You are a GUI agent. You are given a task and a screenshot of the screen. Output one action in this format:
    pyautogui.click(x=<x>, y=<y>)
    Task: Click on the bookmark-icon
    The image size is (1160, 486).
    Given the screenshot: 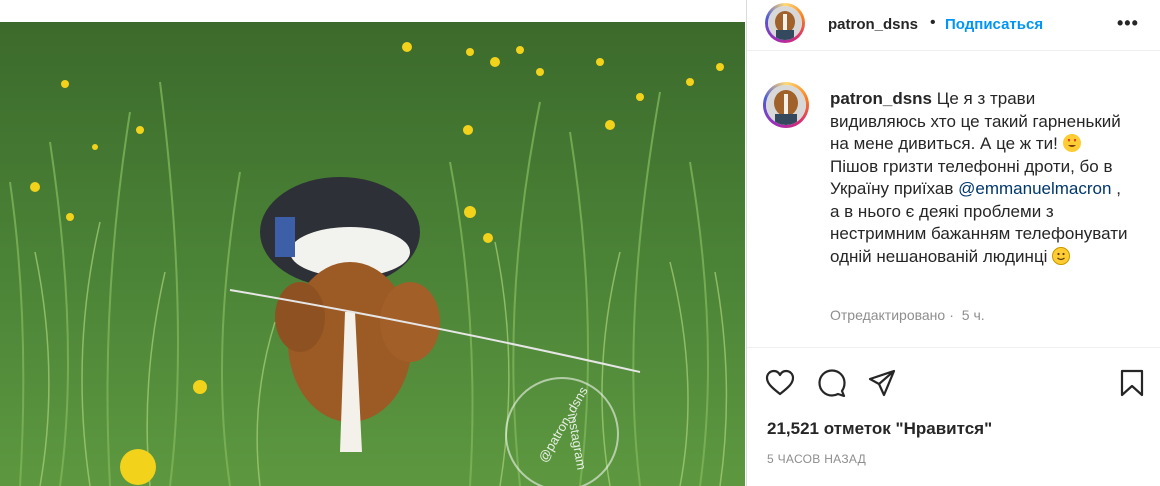 What is the action you would take?
    pyautogui.click(x=1132, y=383)
    